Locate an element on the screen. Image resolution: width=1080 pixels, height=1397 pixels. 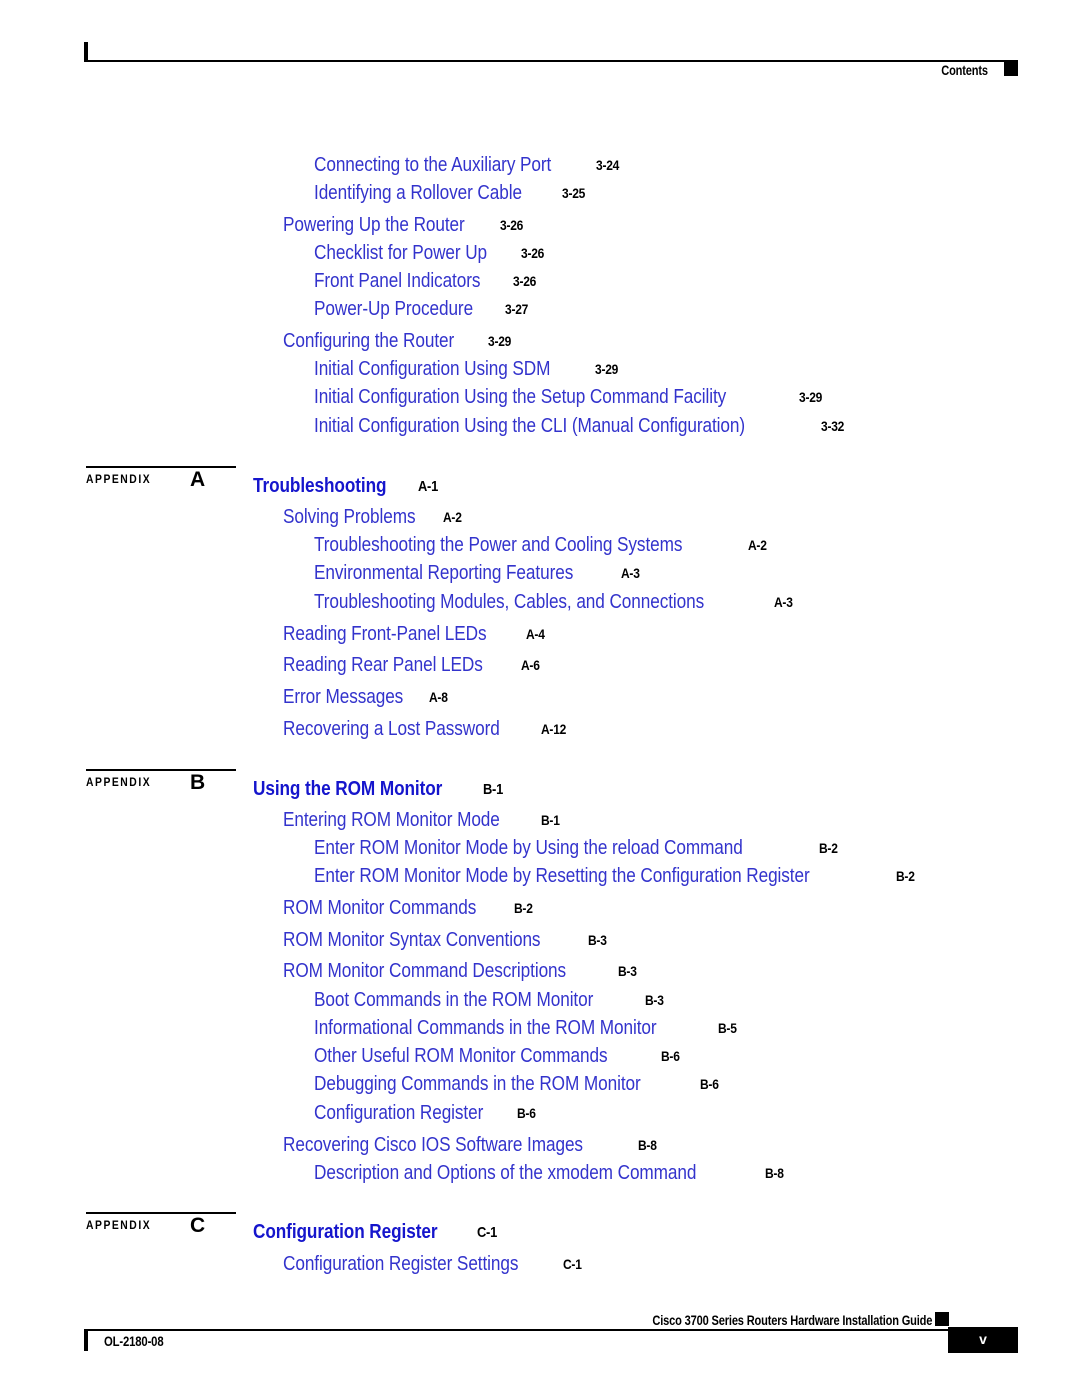
toc-entry-label: Configuration Register Settings is located at coordinates (400, 1264).